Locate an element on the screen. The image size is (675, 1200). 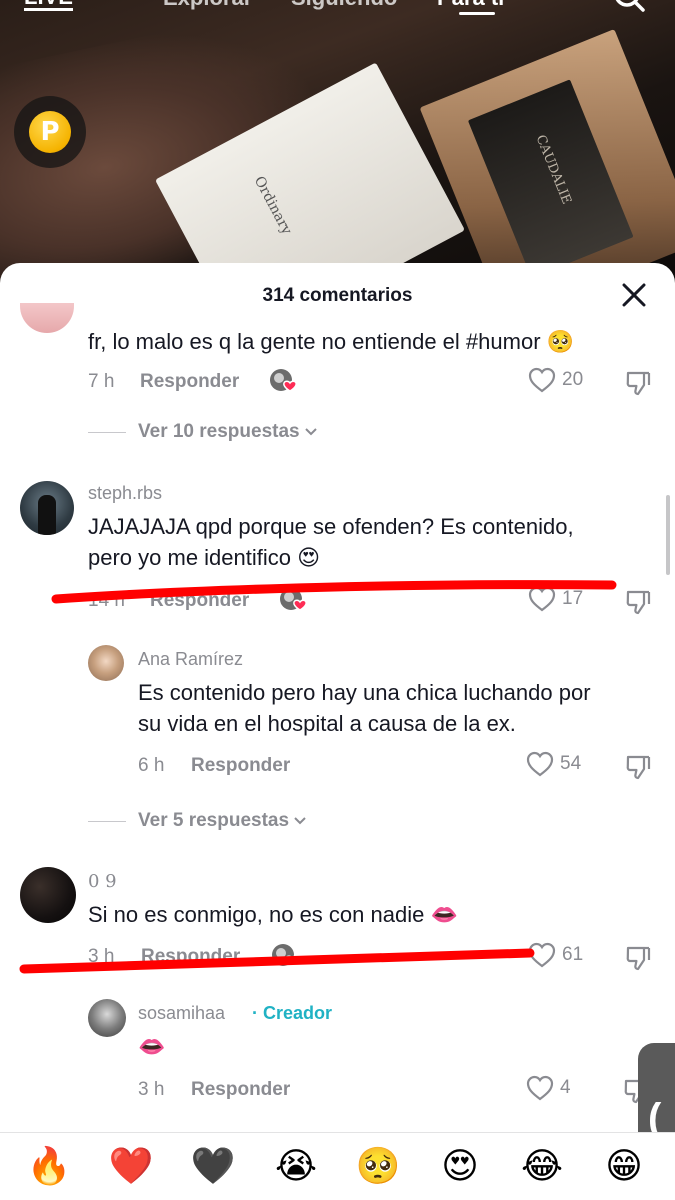
like-button: 4 is located at coordinates (548, 1088).